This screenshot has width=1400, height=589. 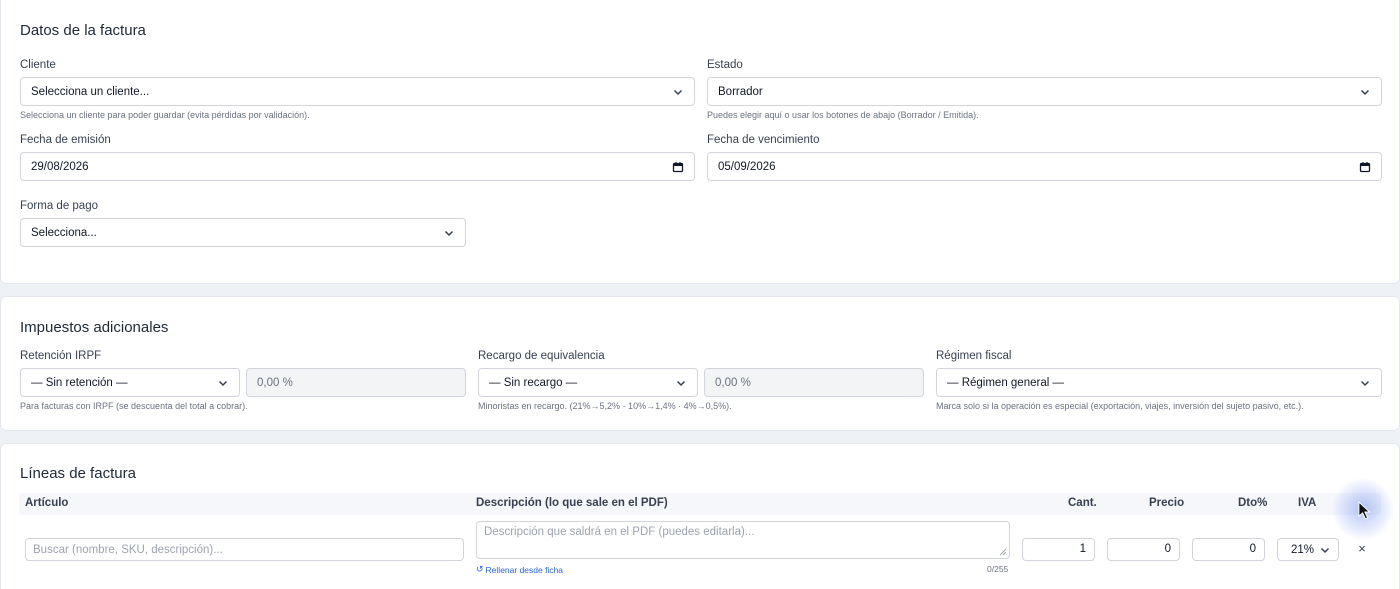 What do you see at coordinates (572, 503) in the screenshot?
I see `col-description: Descripción (lo que sale en el PDF)` at bounding box center [572, 503].